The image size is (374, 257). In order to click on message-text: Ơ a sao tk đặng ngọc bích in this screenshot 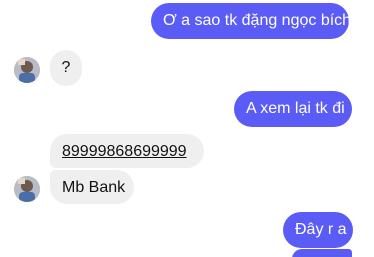, I will do `click(257, 20)`.